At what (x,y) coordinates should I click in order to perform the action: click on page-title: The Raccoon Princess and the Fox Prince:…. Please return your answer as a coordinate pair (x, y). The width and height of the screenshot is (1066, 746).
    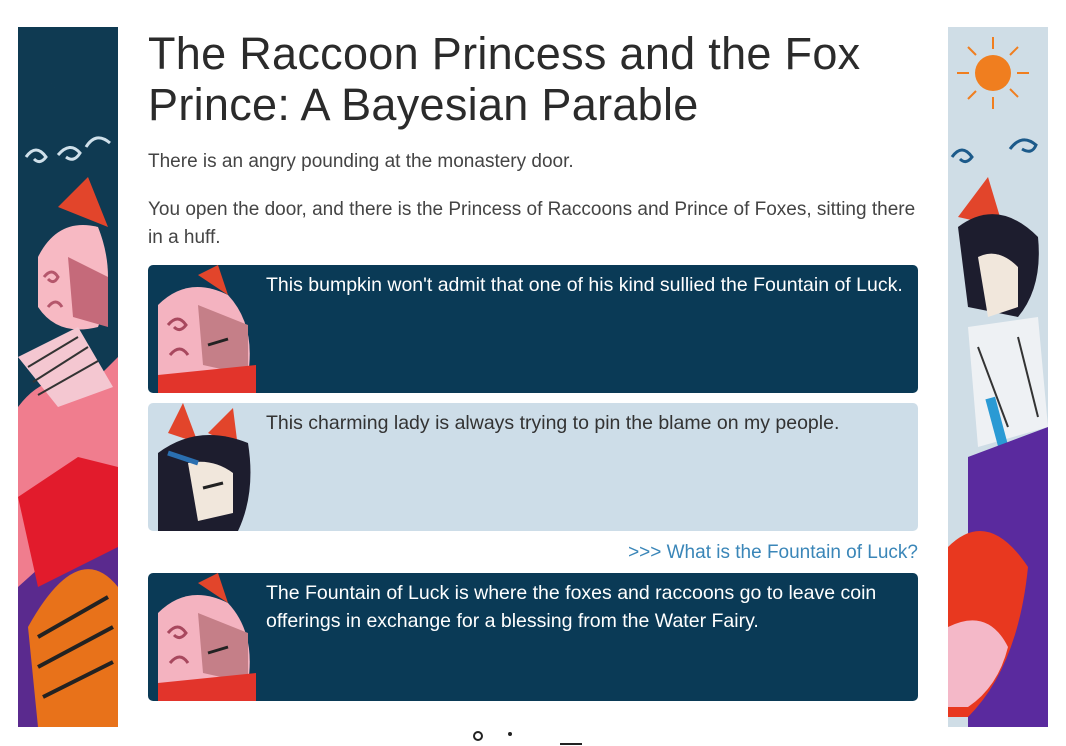
    Looking at the image, I should click on (504, 79).